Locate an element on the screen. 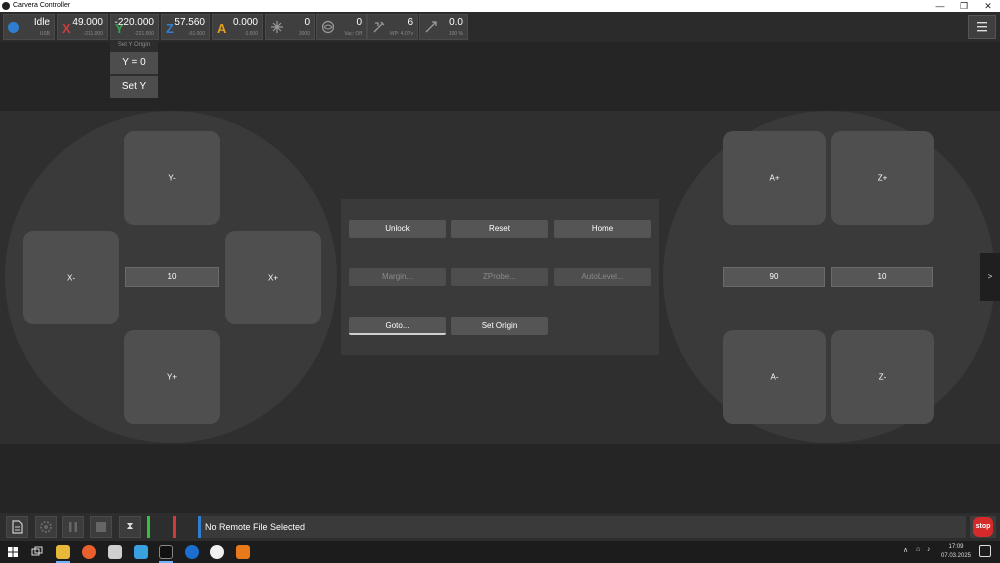 This screenshot has height=563, width=1000. jog-y-minus-button: Y- is located at coordinates (172, 178).